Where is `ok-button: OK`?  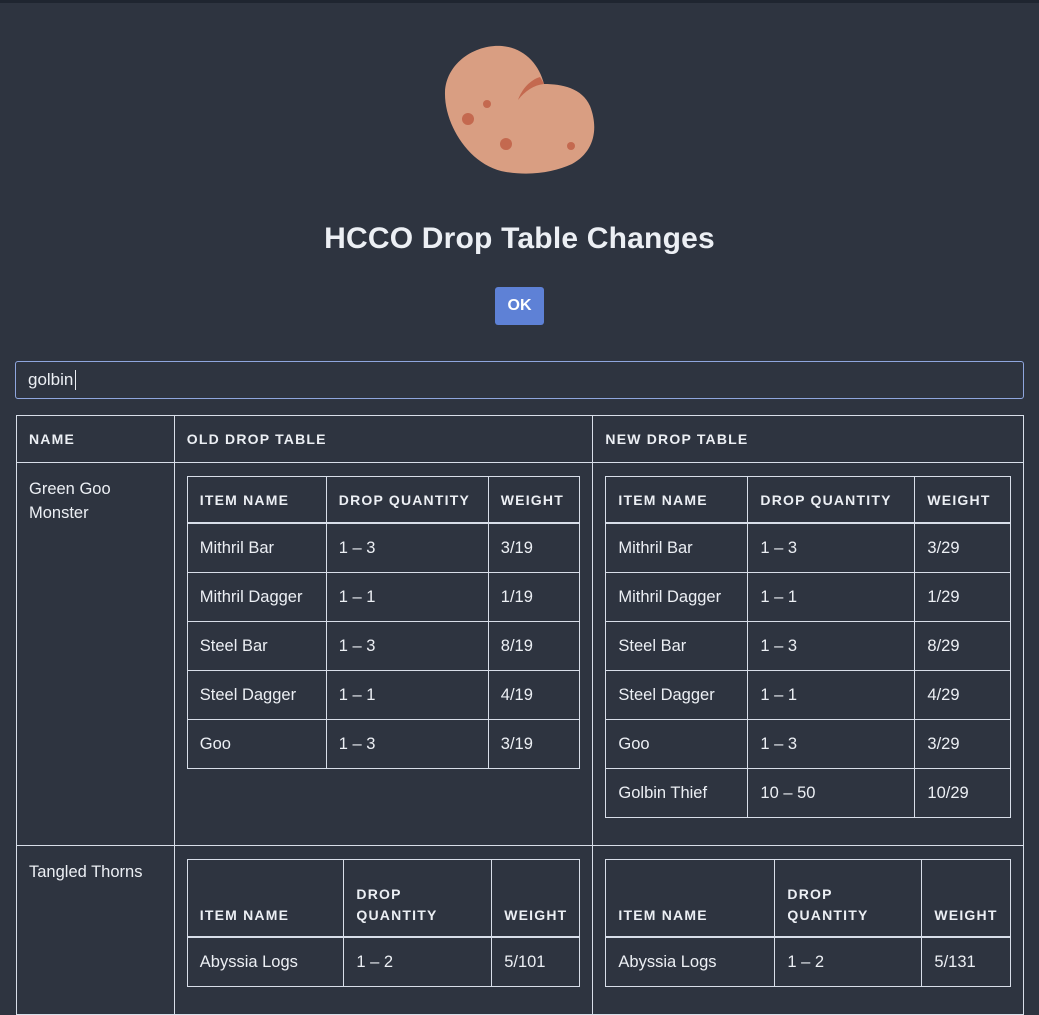 ok-button: OK is located at coordinates (519, 306).